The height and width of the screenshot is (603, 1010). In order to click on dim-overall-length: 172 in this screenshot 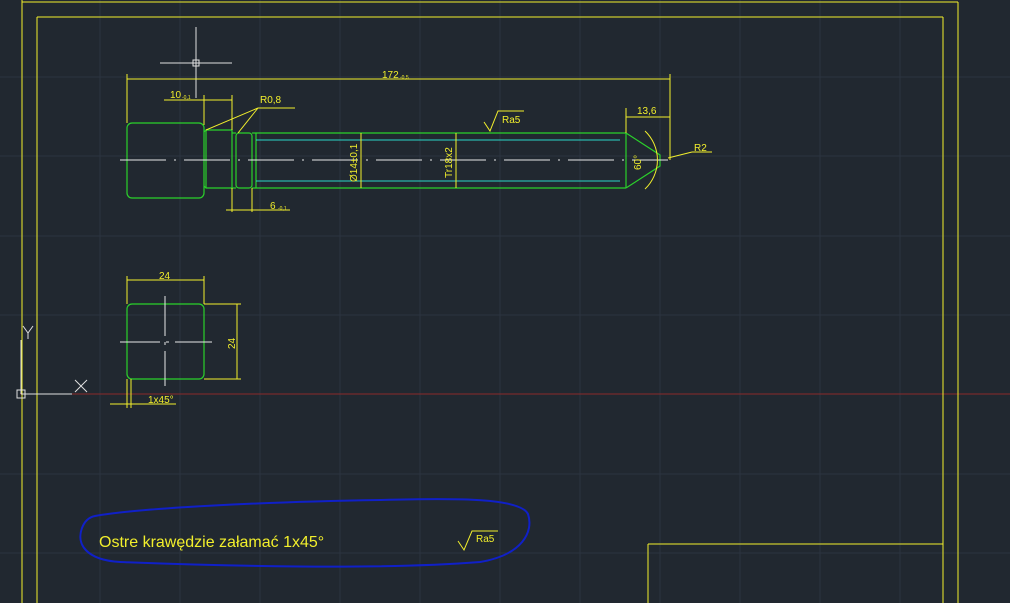, I will do `click(390, 75)`.